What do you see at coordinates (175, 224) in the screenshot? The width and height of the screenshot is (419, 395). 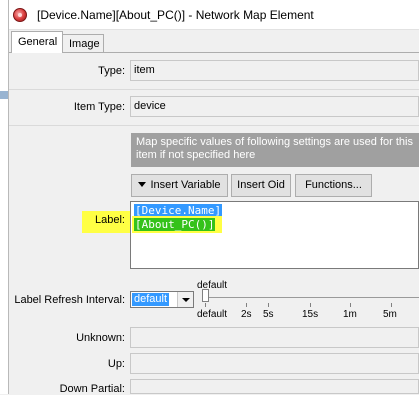 I see `label-line-about-pc: [About_PC()]` at bounding box center [175, 224].